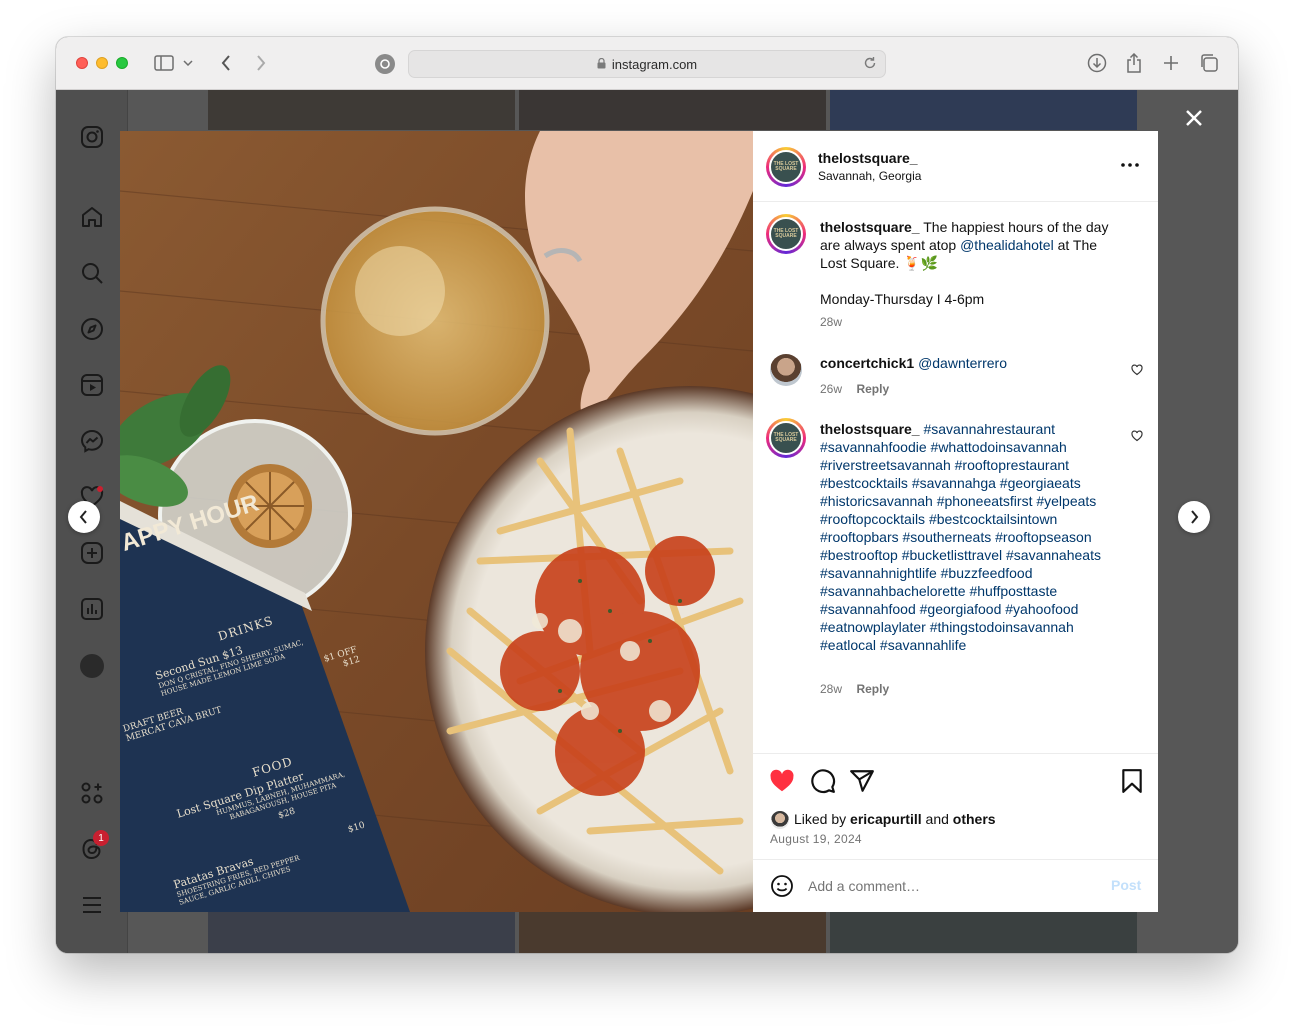  Describe the element at coordinates (101, 838) in the screenshot. I see `notification-badge: 1` at that location.